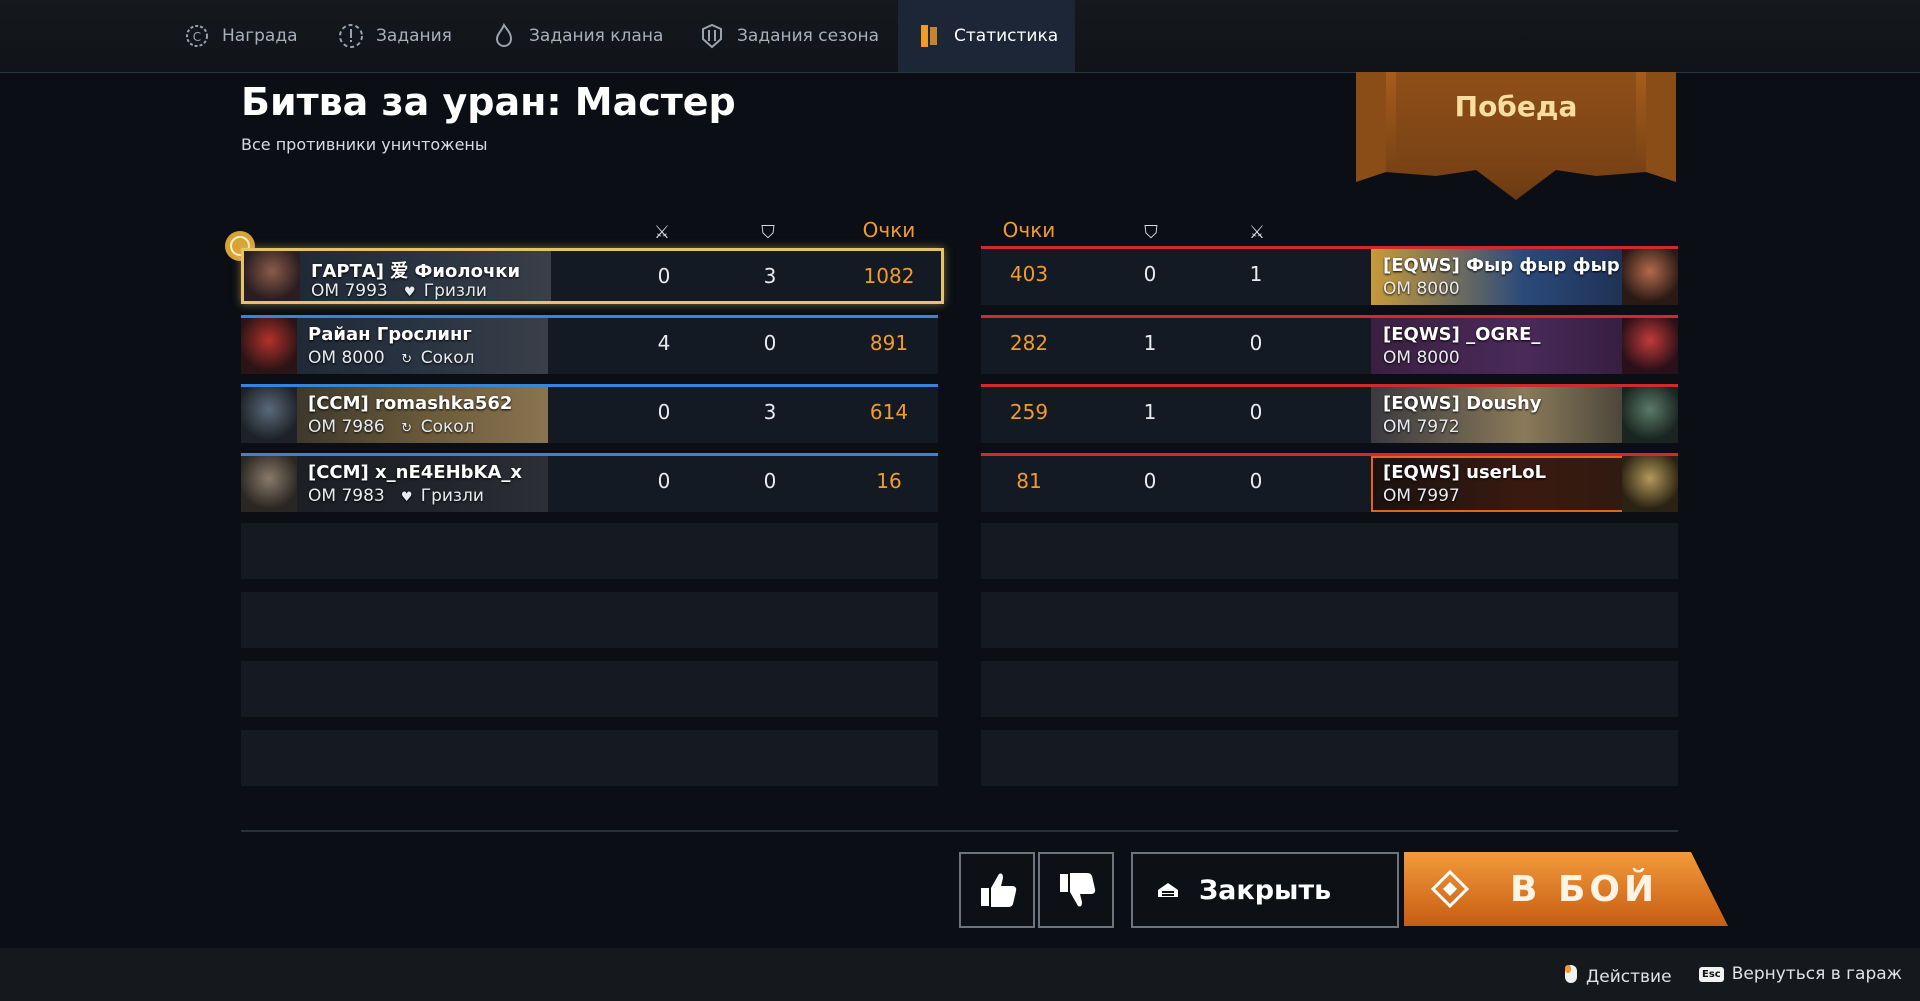 This screenshot has height=1001, width=1920. What do you see at coordinates (1029, 412) in the screenshot?
I see `points-value: 259` at bounding box center [1029, 412].